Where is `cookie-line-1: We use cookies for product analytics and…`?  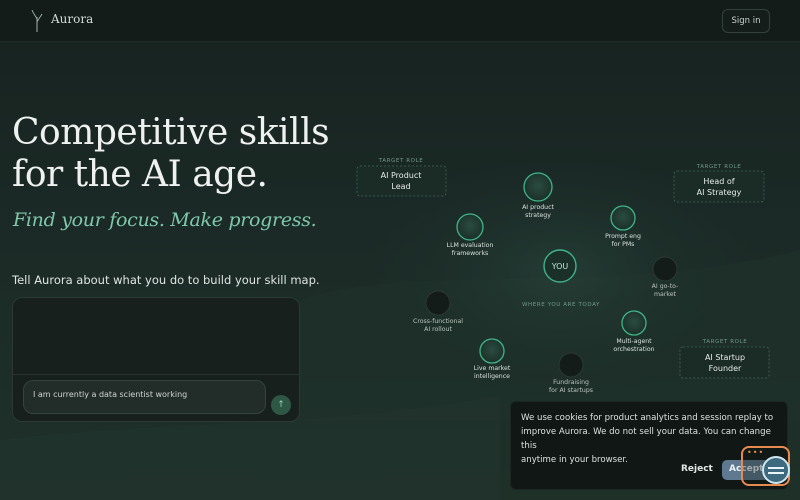 cookie-line-1: We use cookies for product analytics and… is located at coordinates (647, 418).